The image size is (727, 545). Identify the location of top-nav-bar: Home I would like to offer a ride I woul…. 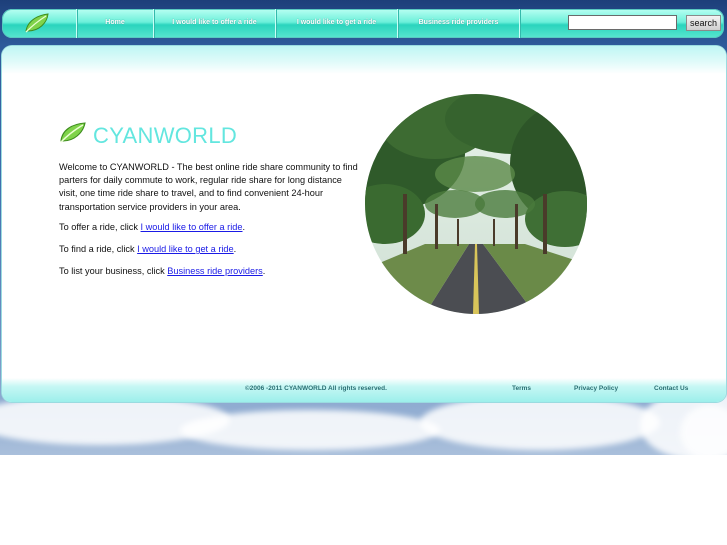
(363, 23).